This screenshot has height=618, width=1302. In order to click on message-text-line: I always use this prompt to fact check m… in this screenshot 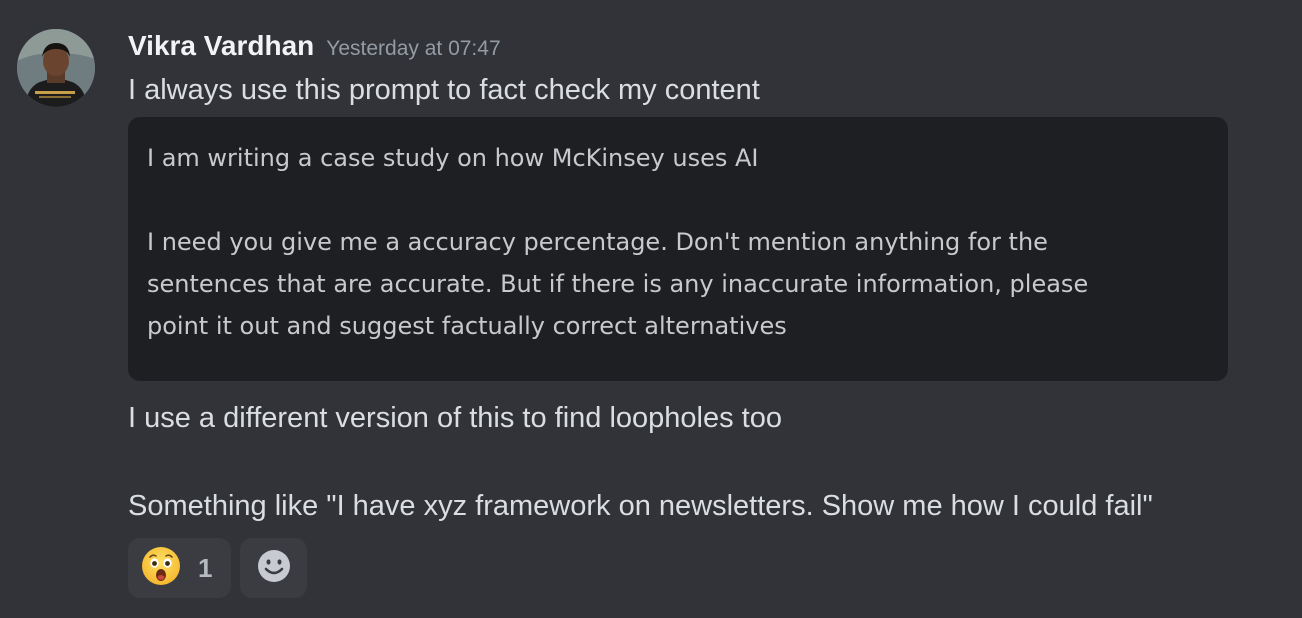, I will do `click(444, 90)`.